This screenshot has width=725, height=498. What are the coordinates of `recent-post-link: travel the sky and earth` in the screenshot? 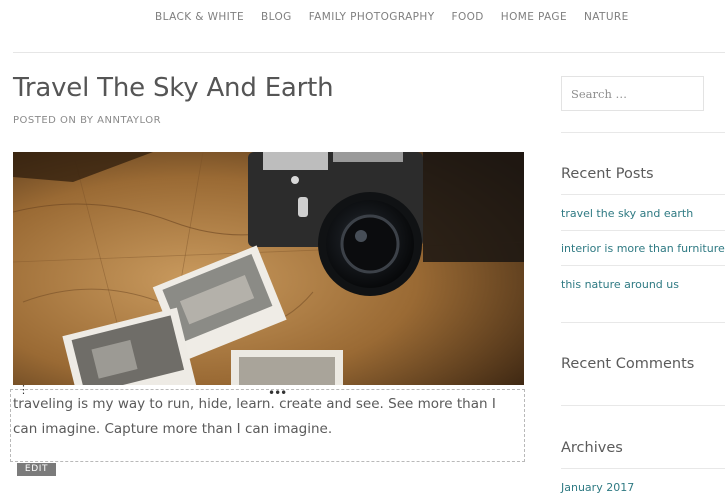 It's located at (627, 213).